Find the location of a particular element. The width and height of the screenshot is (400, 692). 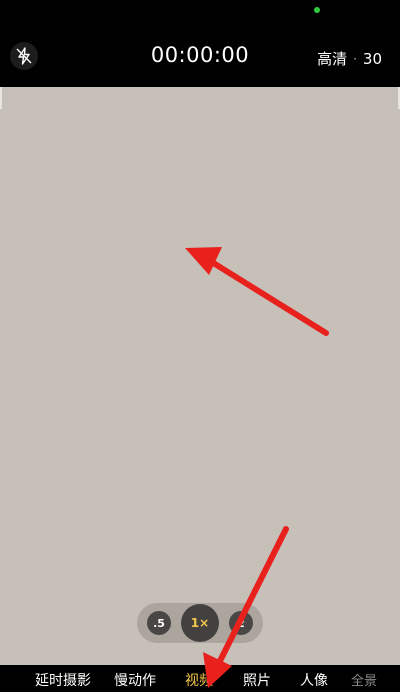

fps-label: 30 is located at coordinates (372, 59).